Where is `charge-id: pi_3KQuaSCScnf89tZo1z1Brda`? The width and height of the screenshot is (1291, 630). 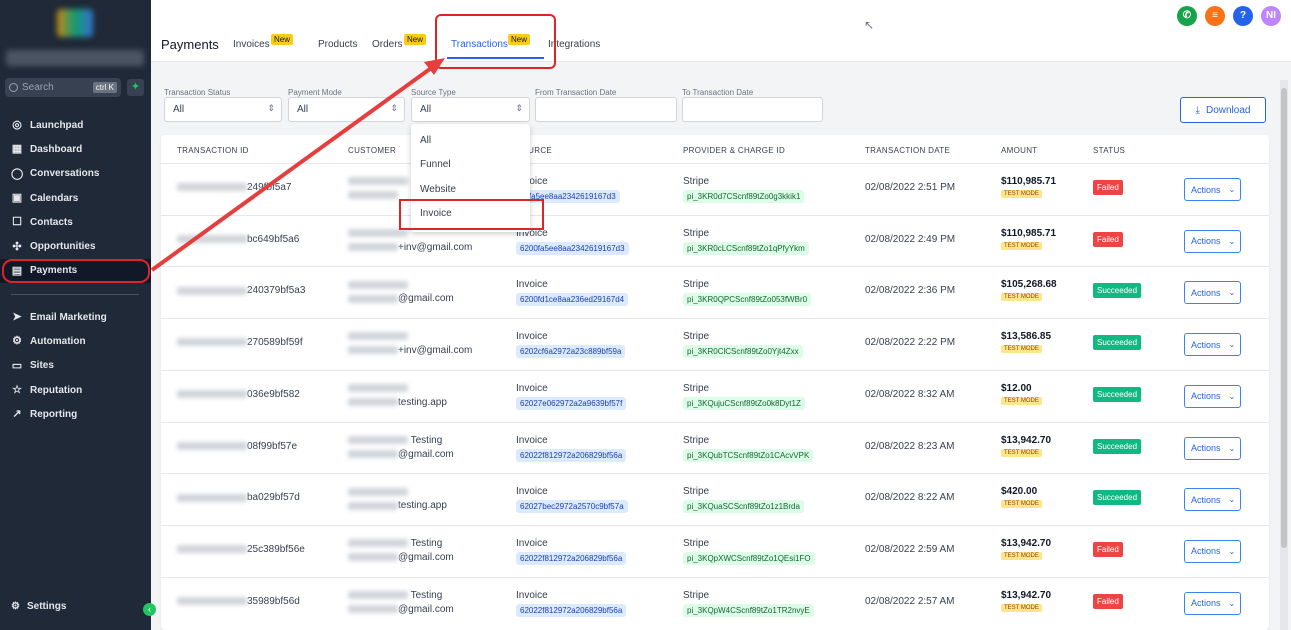
charge-id: pi_3KQuaSCScnf89tZo1z1Brda is located at coordinates (743, 507).